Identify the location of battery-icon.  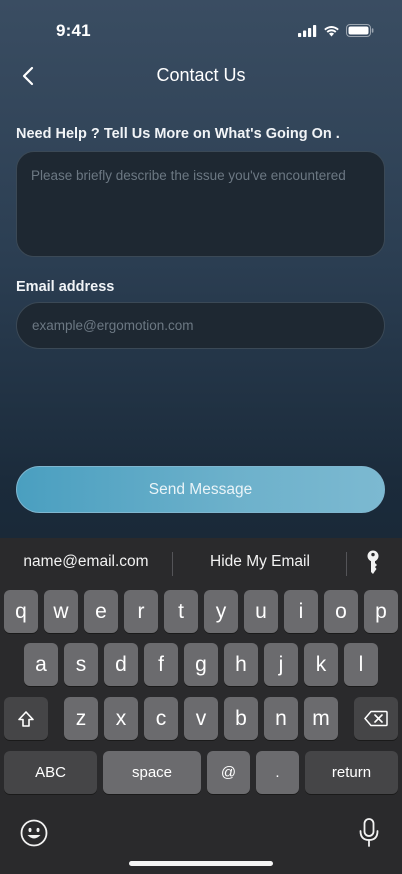
(360, 30).